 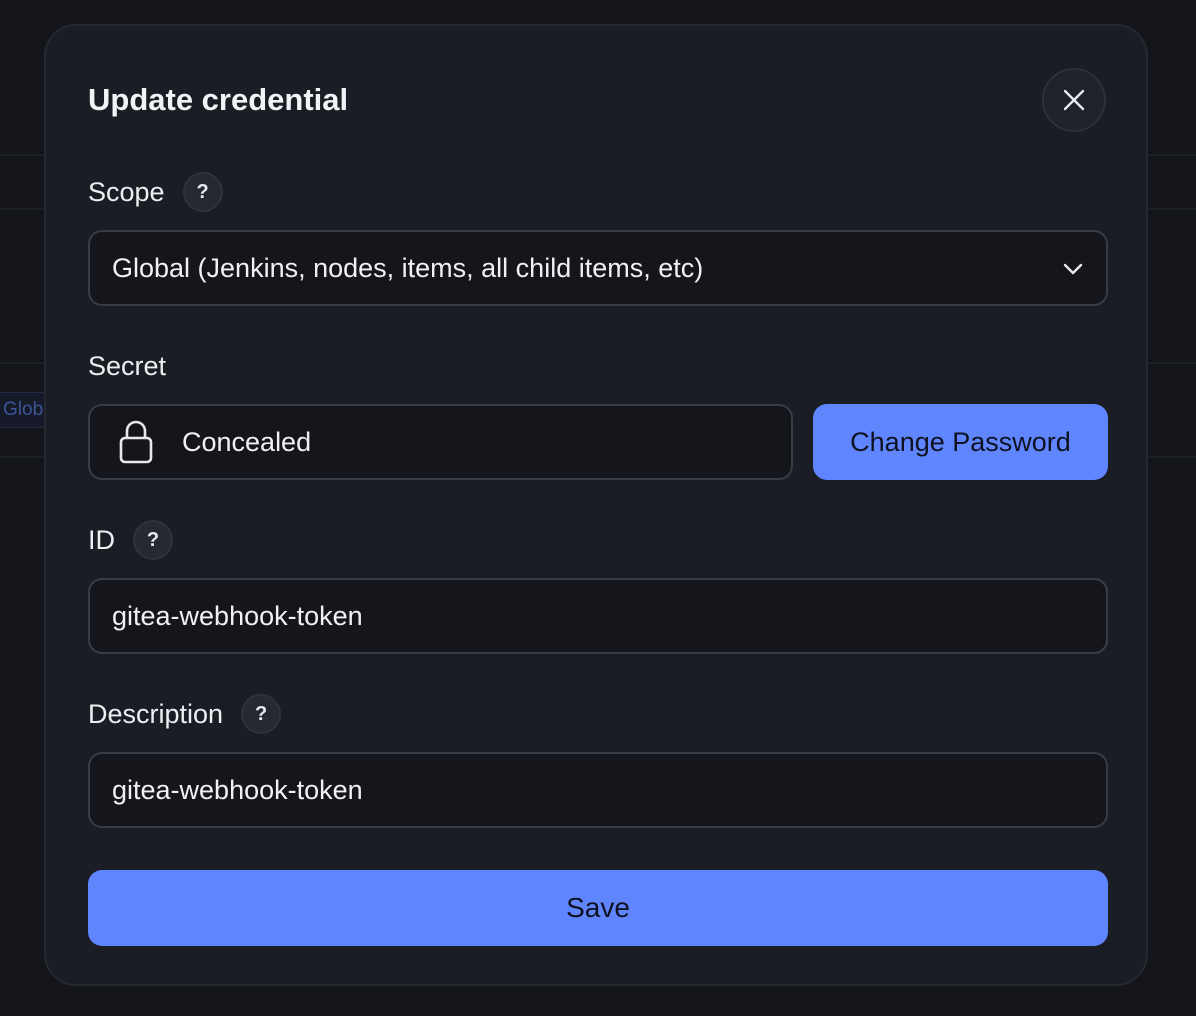 What do you see at coordinates (202, 192) in the screenshot?
I see `scope-help-icon: ?` at bounding box center [202, 192].